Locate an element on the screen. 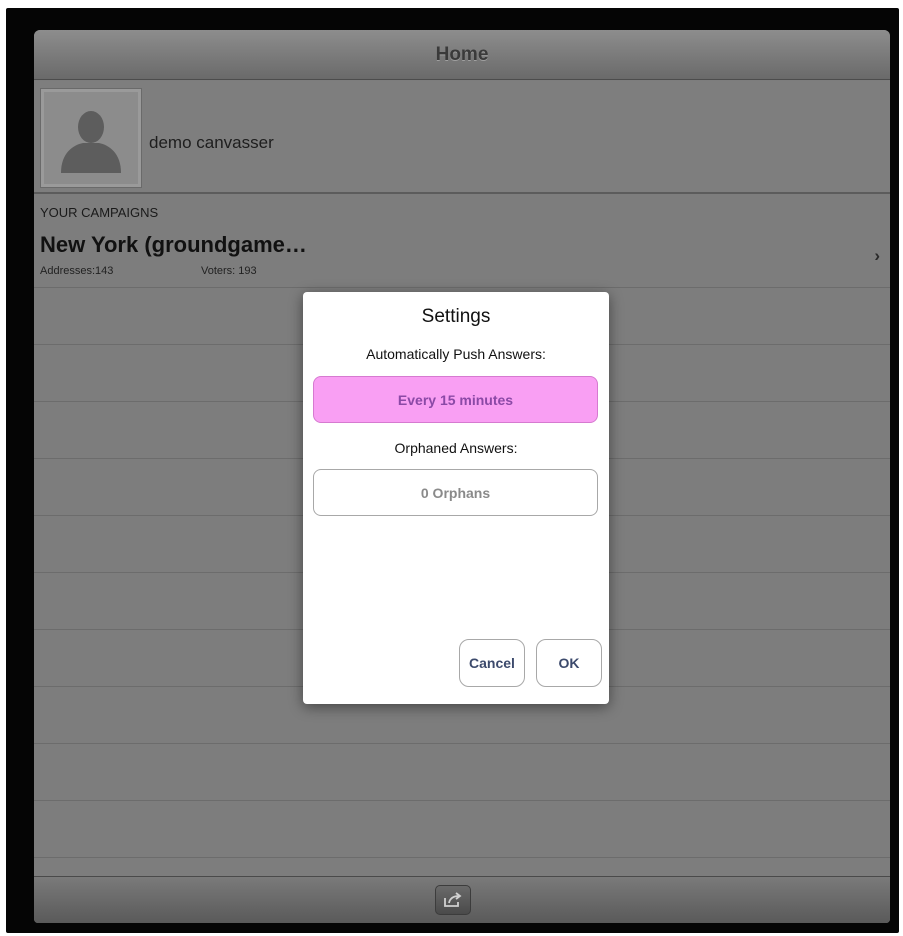  push-interval-button: Every 15 minutes is located at coordinates (455, 399).